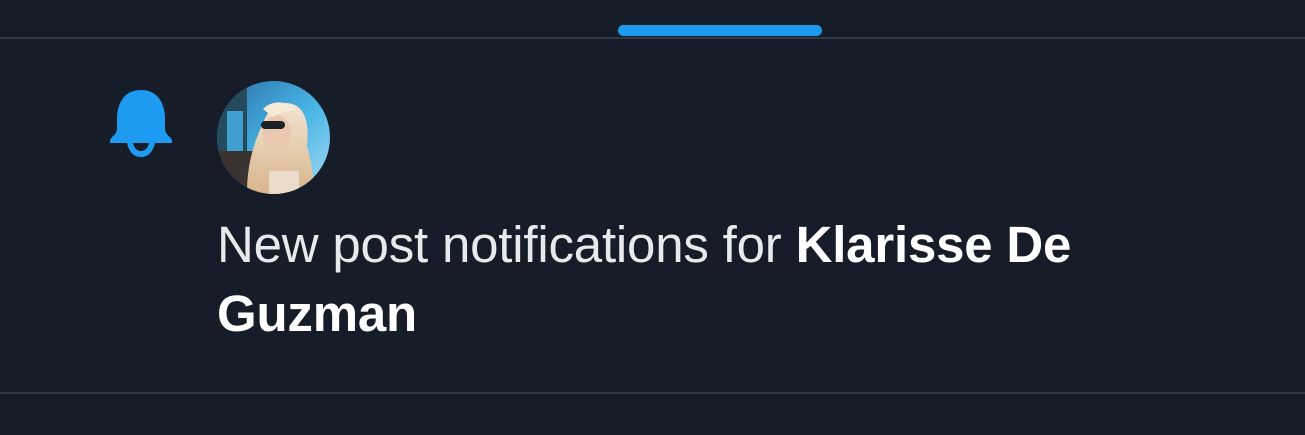 The image size is (1305, 435). I want to click on bell-icon, so click(141, 123).